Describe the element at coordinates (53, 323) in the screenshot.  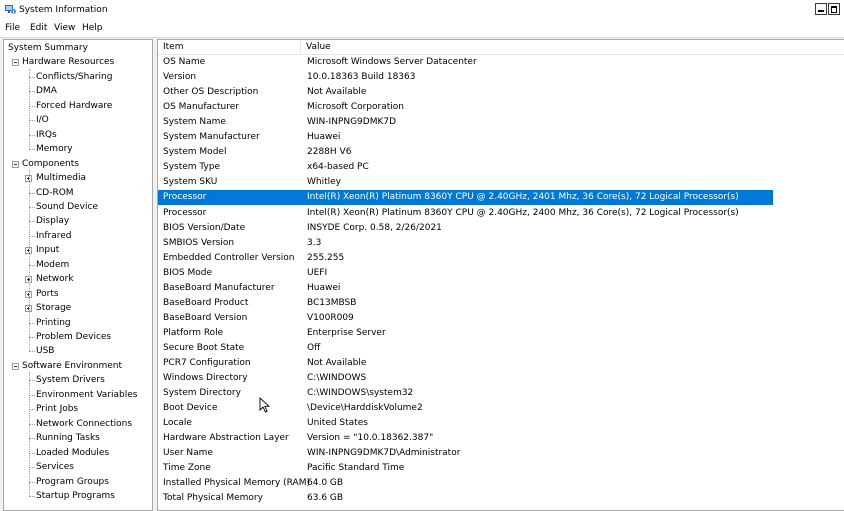
I see `tree-item: Printing` at that location.